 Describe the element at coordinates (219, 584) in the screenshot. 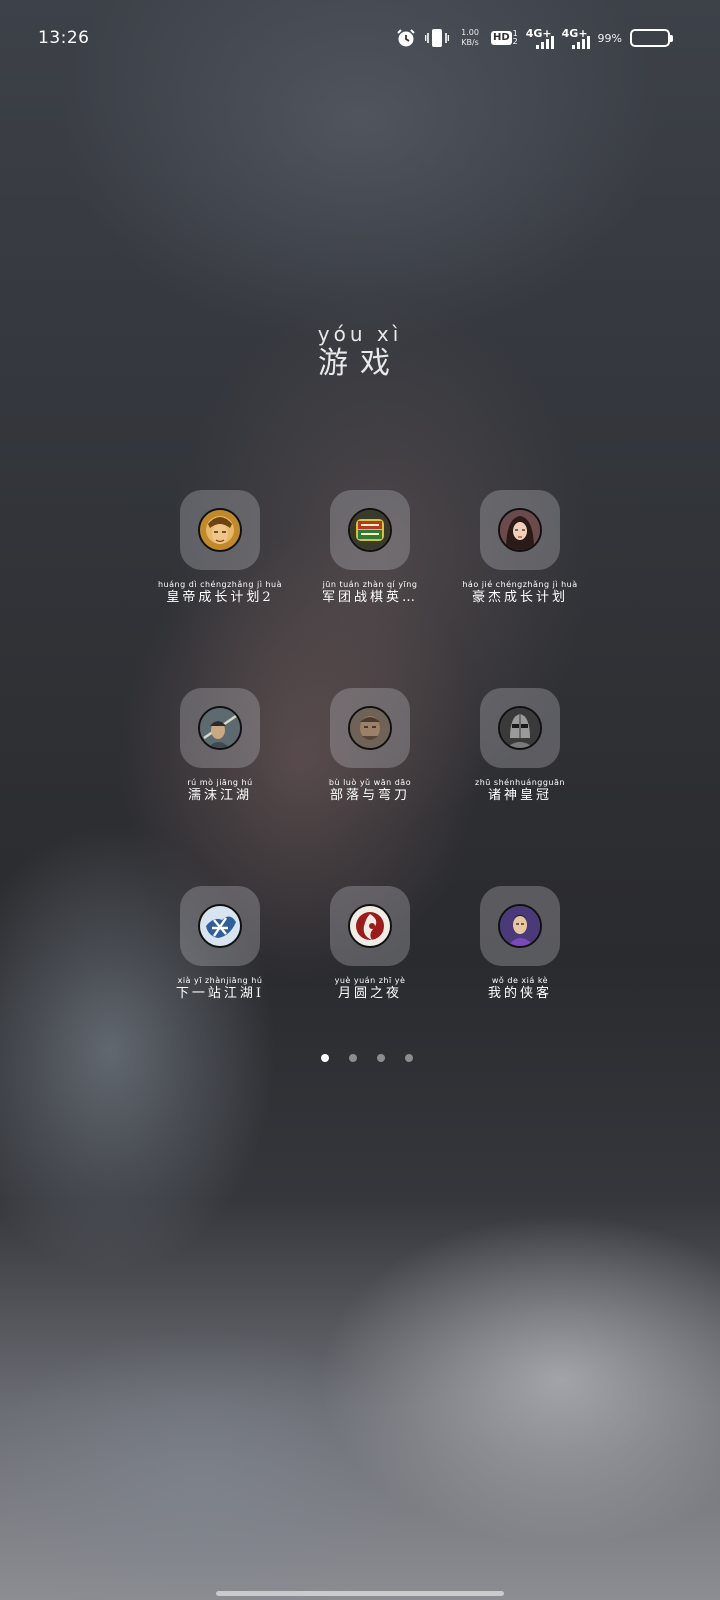

I see `app-label-pinyin: huáng dì chéngzhǎng jì huà` at that location.